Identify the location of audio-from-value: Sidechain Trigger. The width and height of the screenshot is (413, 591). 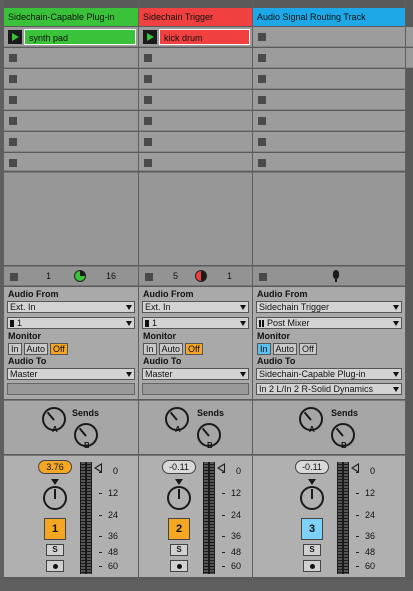
(294, 307).